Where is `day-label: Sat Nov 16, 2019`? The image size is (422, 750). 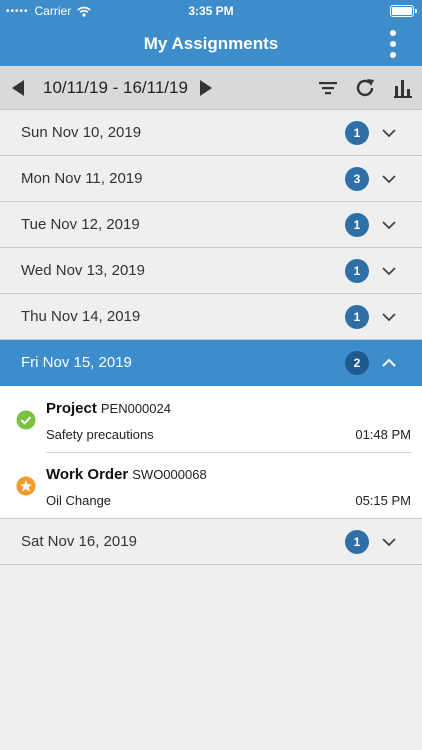 day-label: Sat Nov 16, 2019 is located at coordinates (79, 541).